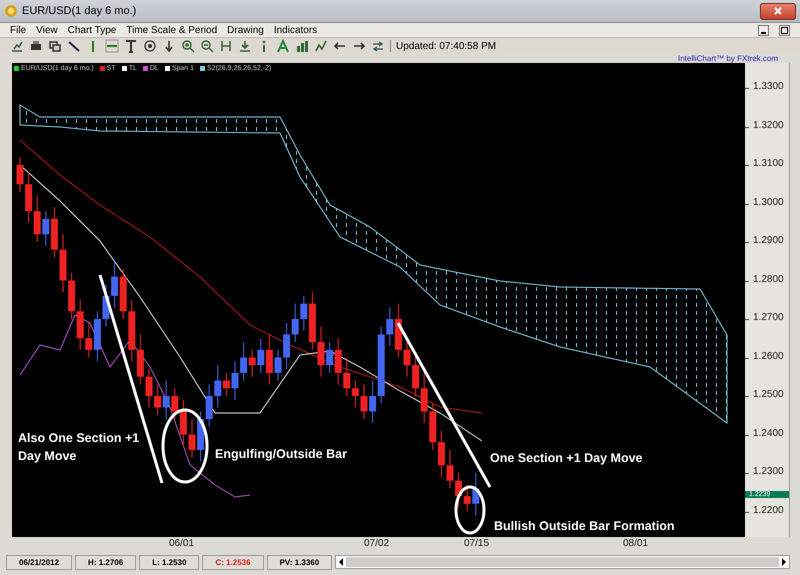 Image resolution: width=800 pixels, height=575 pixels. What do you see at coordinates (470, 510) in the screenshot?
I see `highlight-ellipse` at bounding box center [470, 510].